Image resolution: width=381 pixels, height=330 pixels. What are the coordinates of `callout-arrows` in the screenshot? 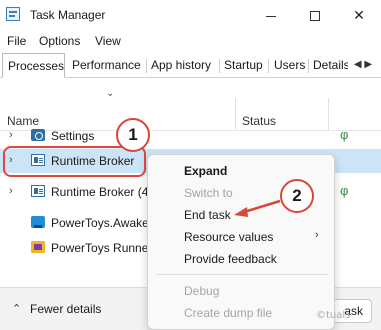 It's located at (257, 208).